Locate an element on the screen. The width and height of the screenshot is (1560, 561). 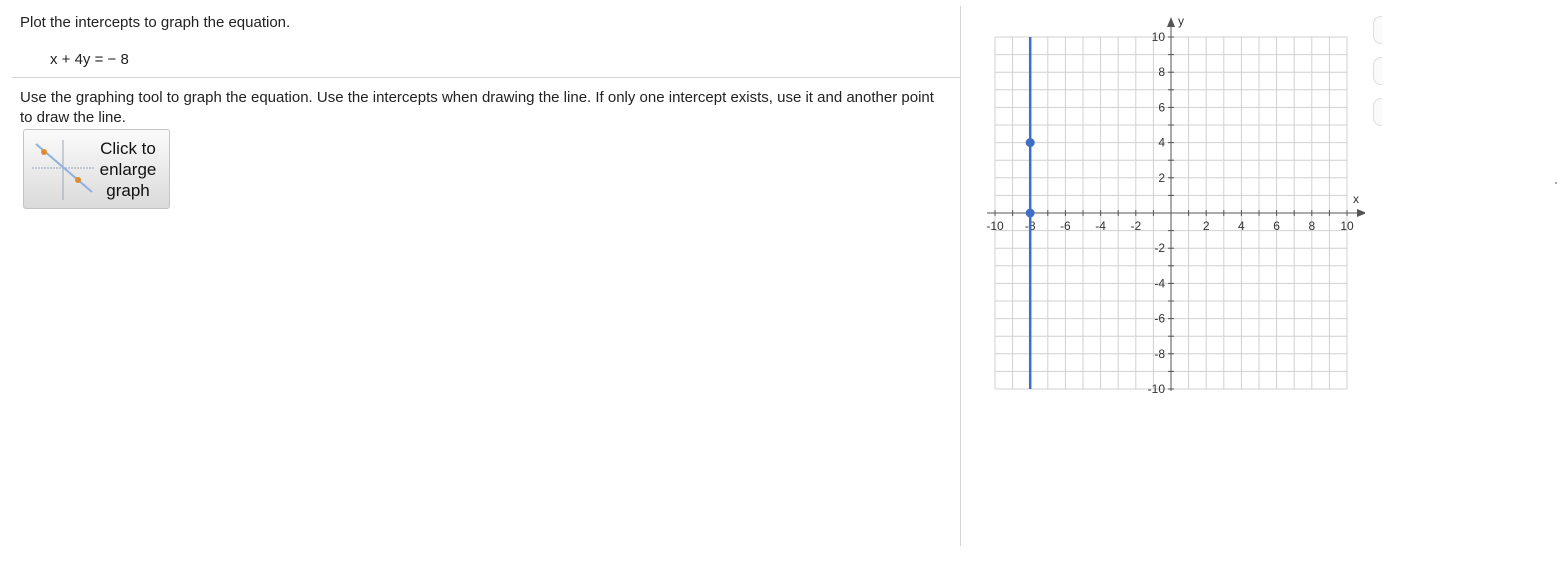
y-tick-label: 6 is located at coordinates (1161, 107).